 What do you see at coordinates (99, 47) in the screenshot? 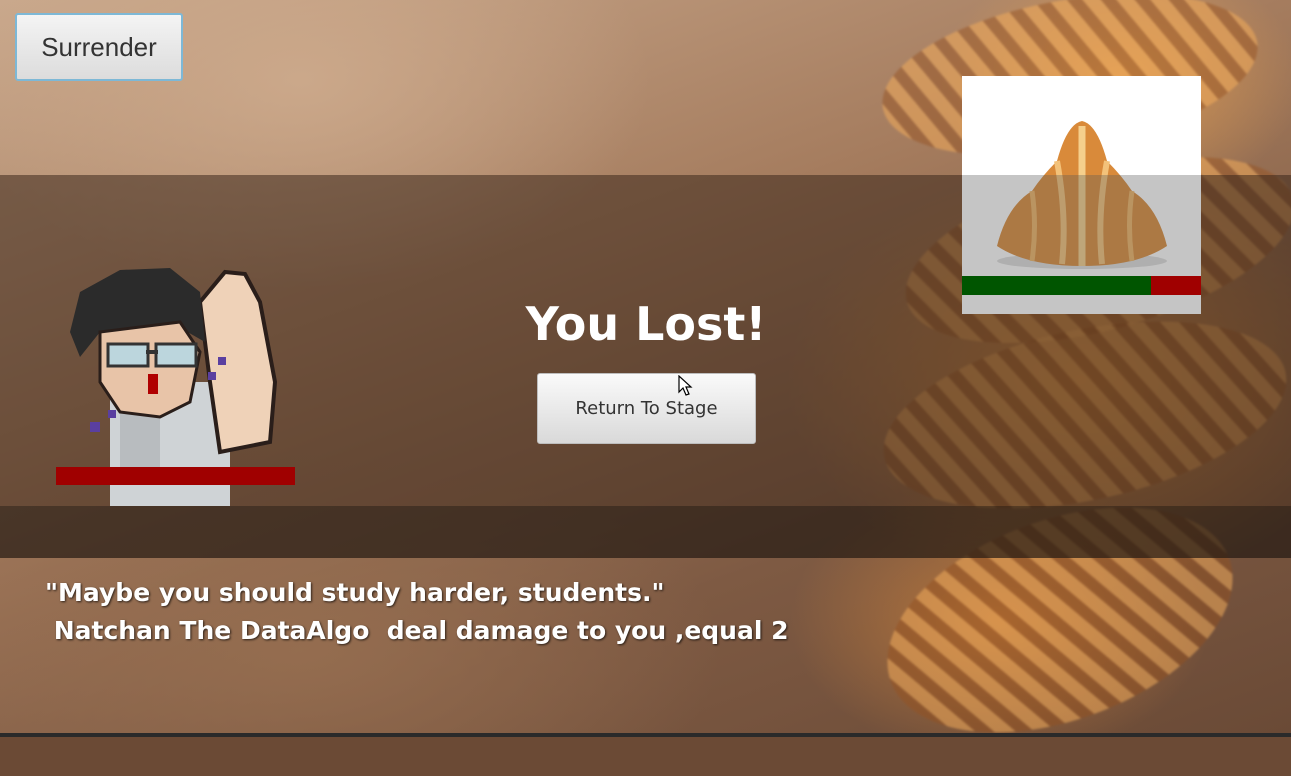
I see `surrender-button: Surrender` at bounding box center [99, 47].